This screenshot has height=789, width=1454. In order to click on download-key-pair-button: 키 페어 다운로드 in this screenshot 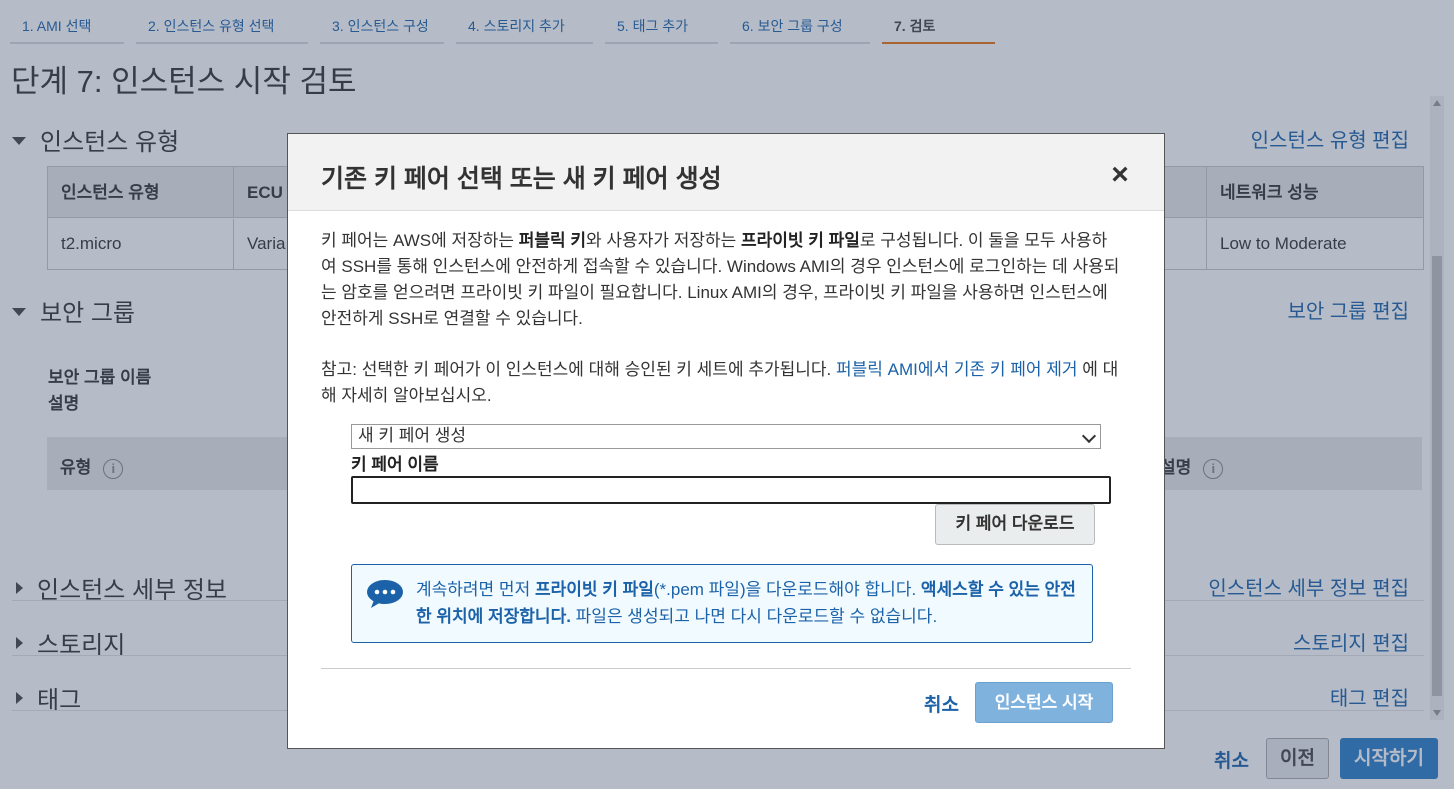, I will do `click(1015, 524)`.